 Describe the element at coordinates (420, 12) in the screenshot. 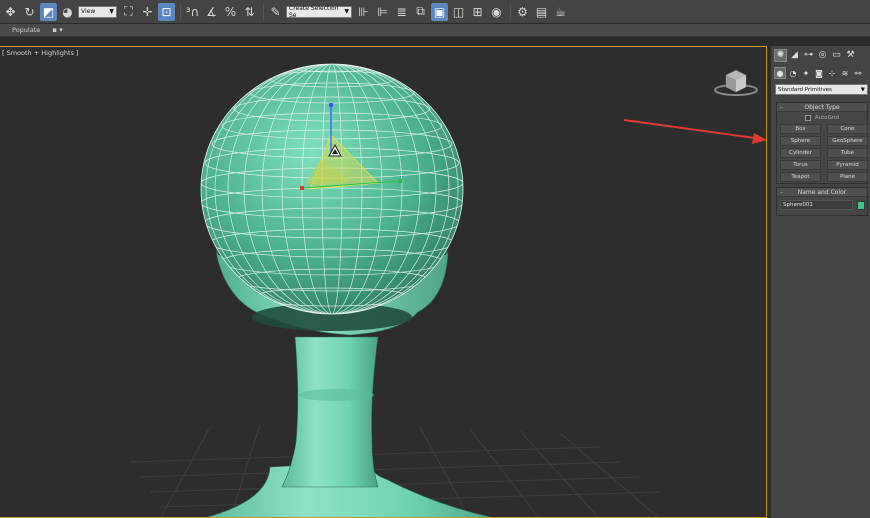

I see `layer-explorer-icon: ⧉` at that location.